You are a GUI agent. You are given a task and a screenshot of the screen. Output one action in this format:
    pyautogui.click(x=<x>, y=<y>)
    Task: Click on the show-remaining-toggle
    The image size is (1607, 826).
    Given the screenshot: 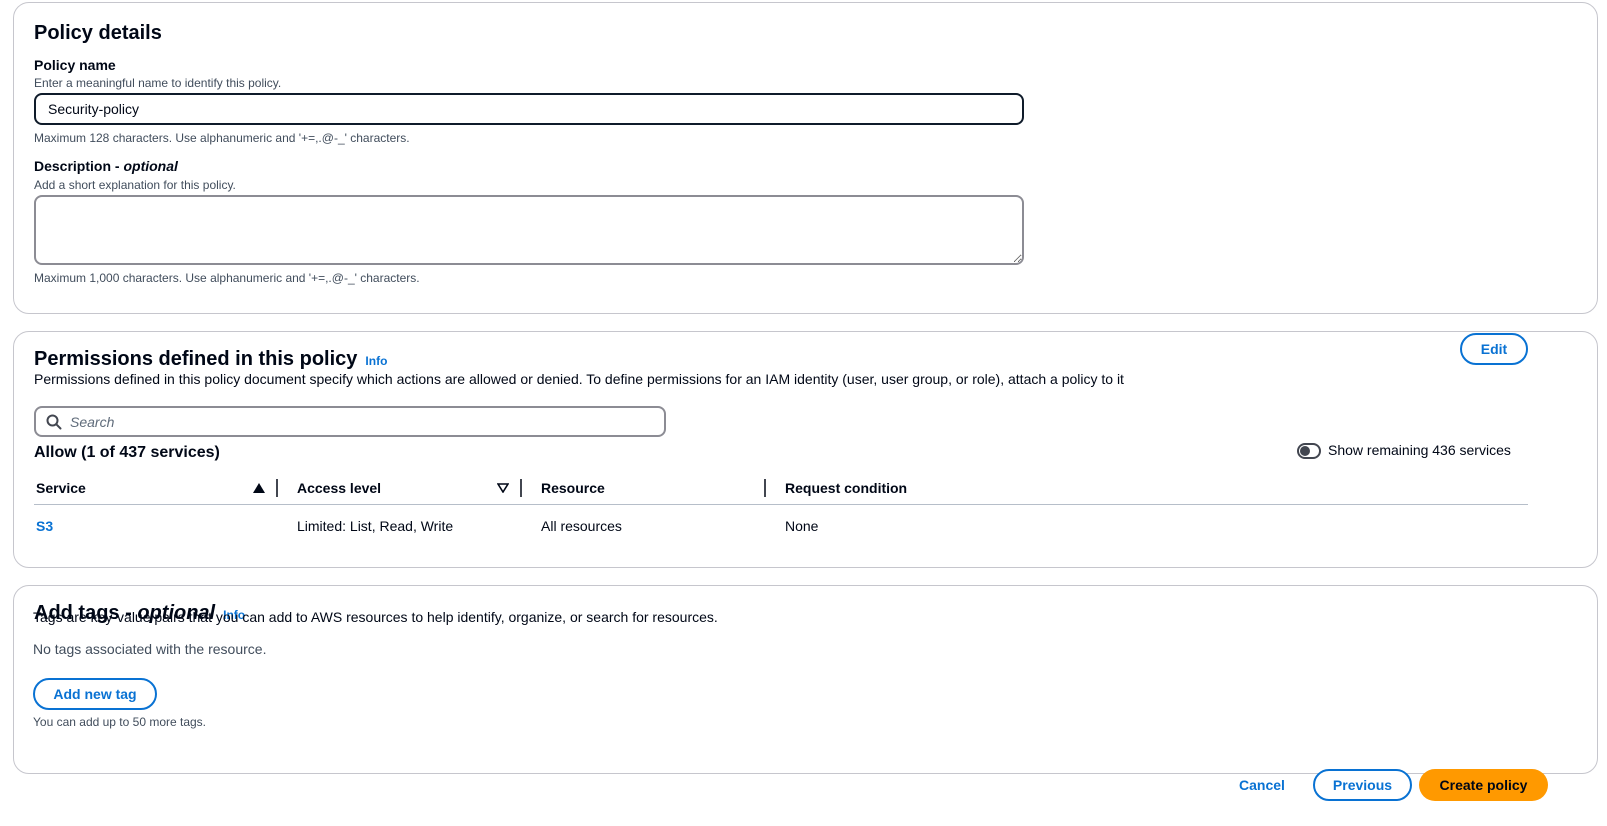 What is the action you would take?
    pyautogui.click(x=1309, y=451)
    